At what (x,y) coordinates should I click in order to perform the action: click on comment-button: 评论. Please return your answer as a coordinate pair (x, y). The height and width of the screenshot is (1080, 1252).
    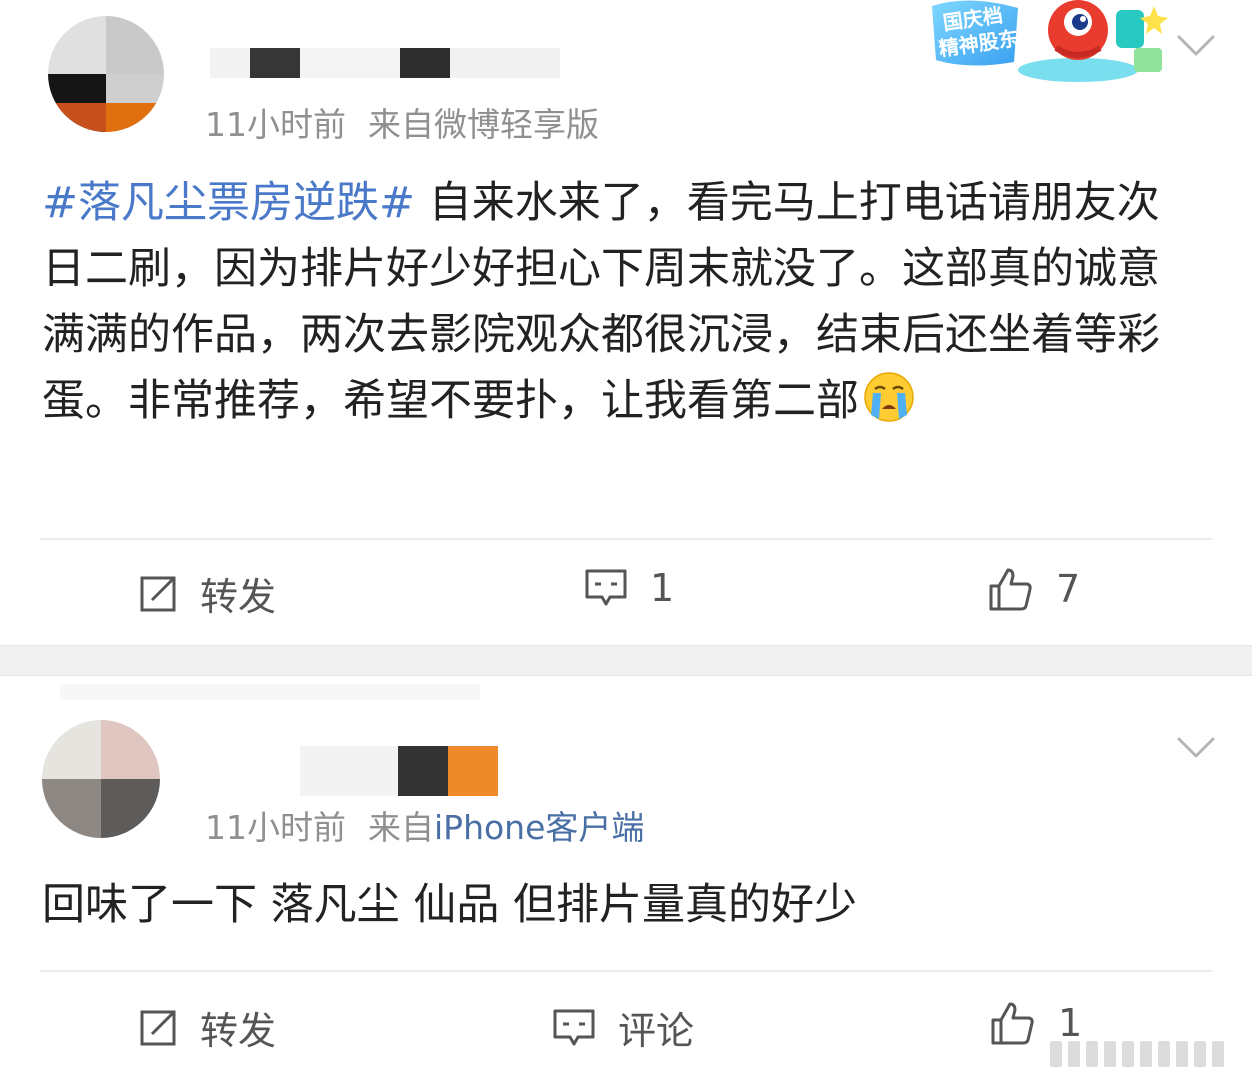
    Looking at the image, I should click on (623, 1027).